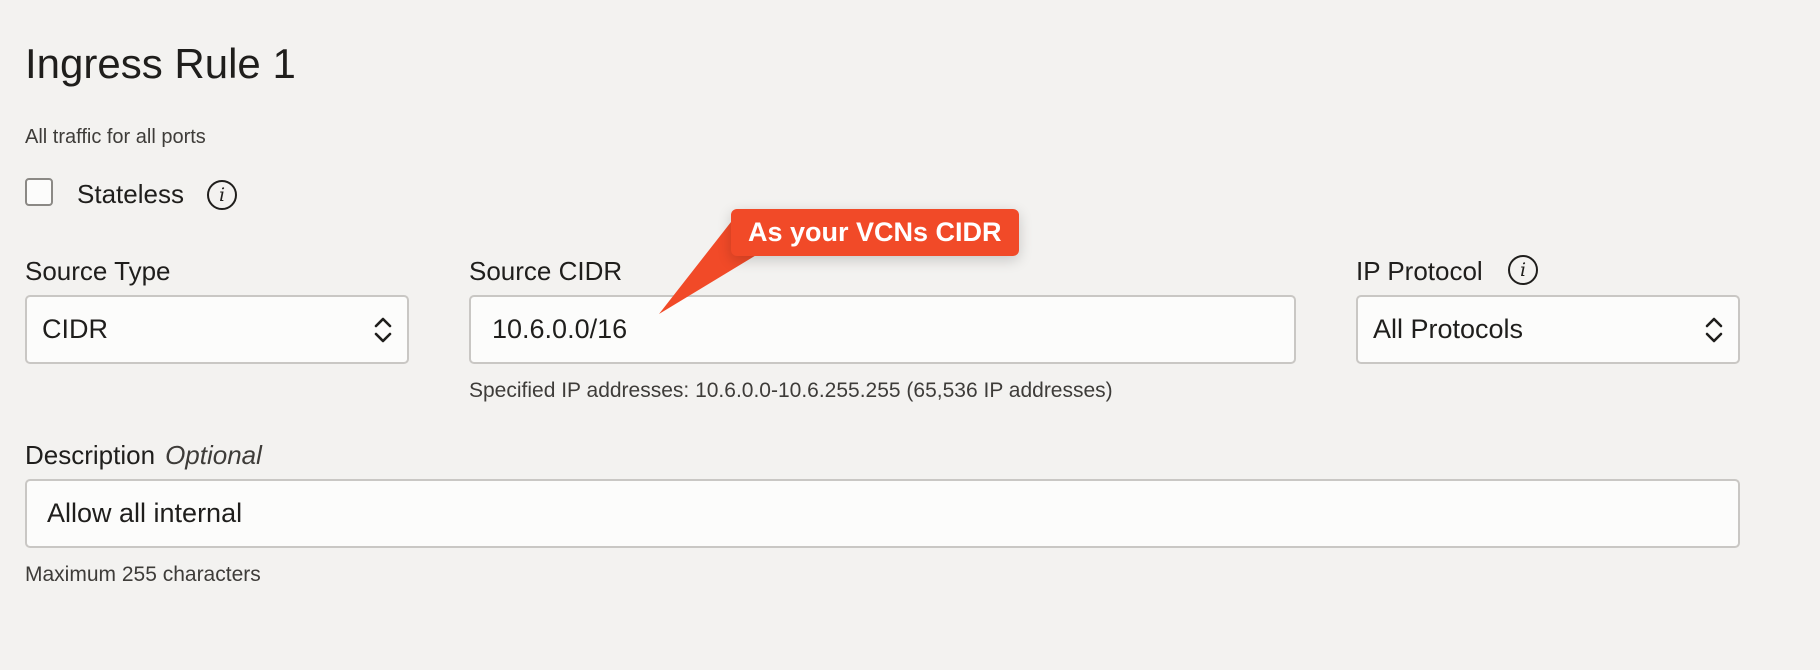 Image resolution: width=1820 pixels, height=670 pixels. What do you see at coordinates (1548, 329) in the screenshot?
I see `ip-protocol-select: All Protocols` at bounding box center [1548, 329].